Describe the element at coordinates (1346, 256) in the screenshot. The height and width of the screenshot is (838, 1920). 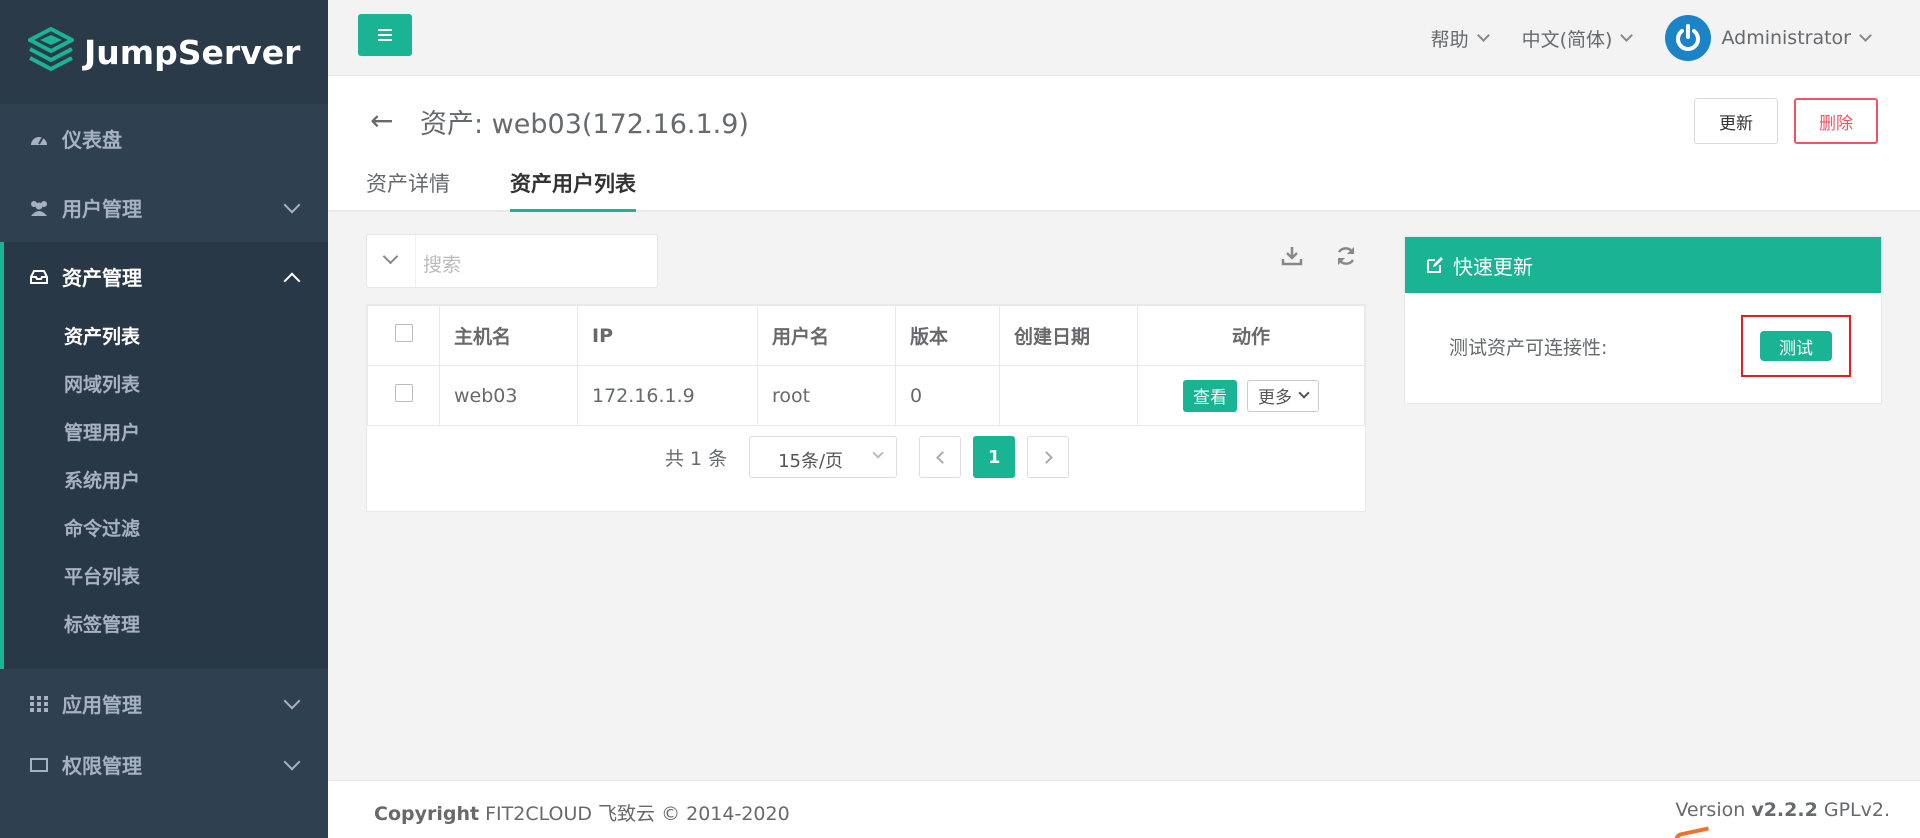
I see `refresh-icon` at that location.